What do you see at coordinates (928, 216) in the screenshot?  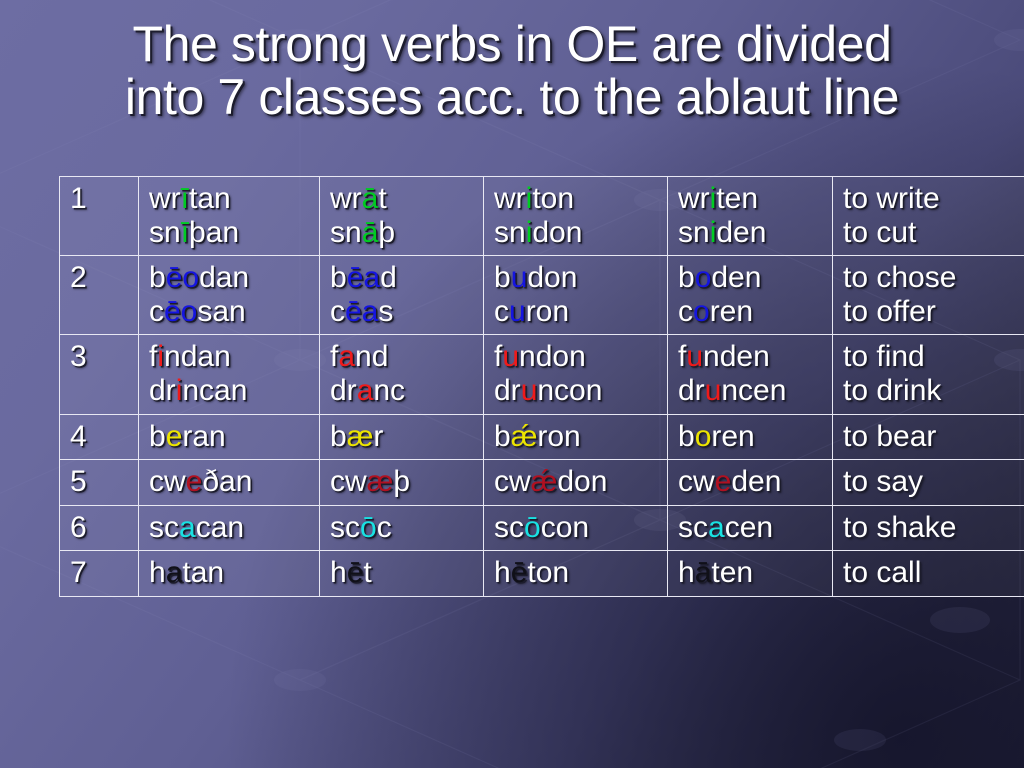 I see `translation-cell: to write to cut` at bounding box center [928, 216].